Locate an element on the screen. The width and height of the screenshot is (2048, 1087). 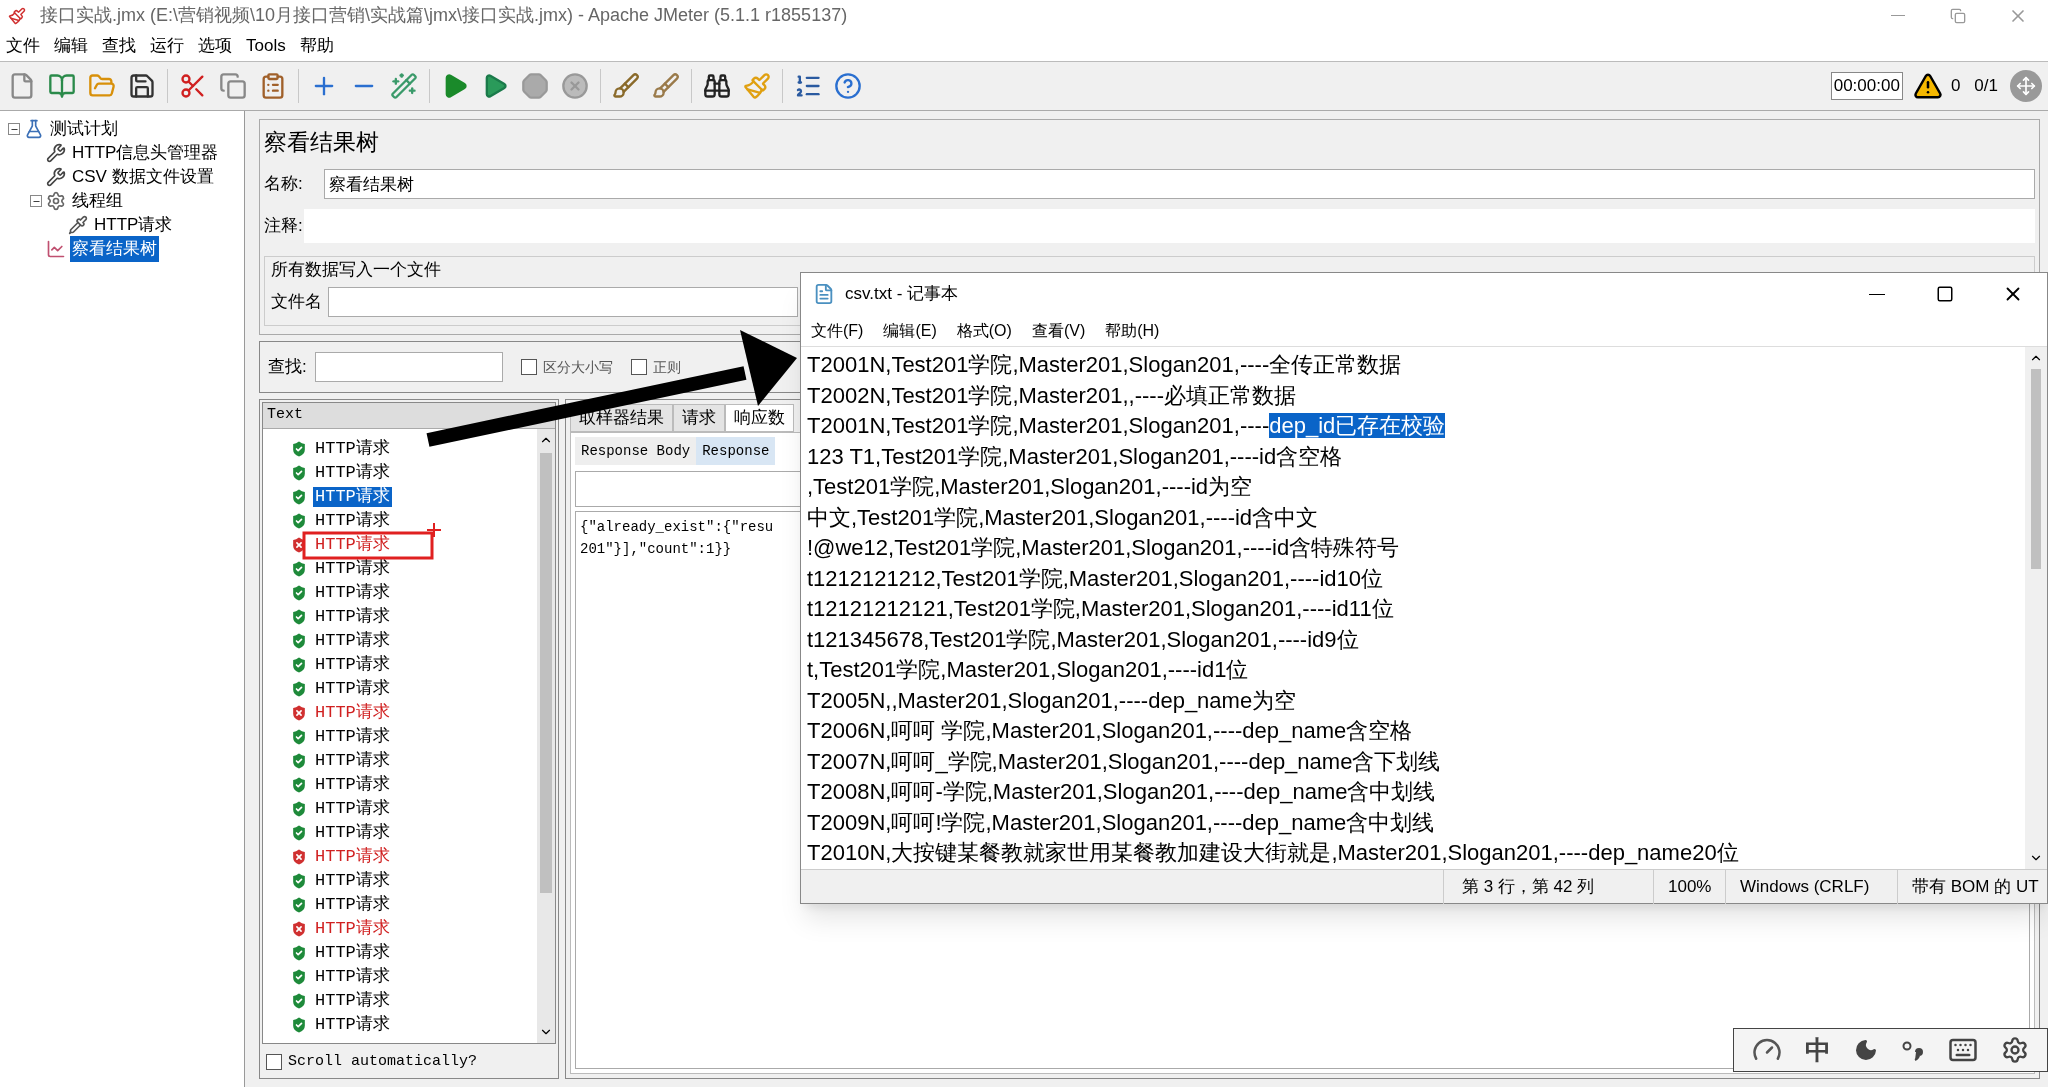
name-label: 名称: is located at coordinates (284, 184).